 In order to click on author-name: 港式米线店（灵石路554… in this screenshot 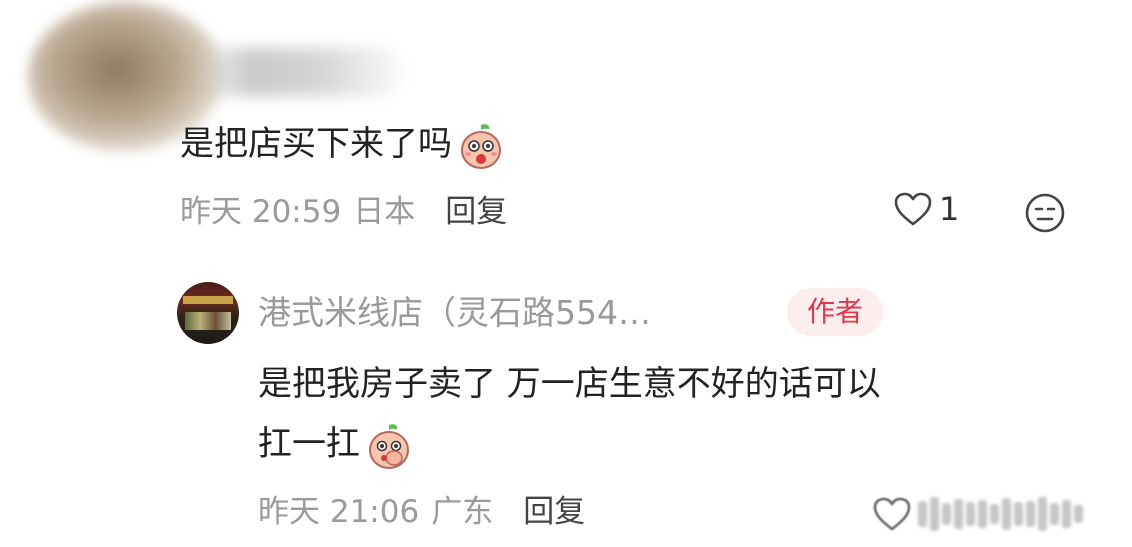, I will do `click(454, 313)`.